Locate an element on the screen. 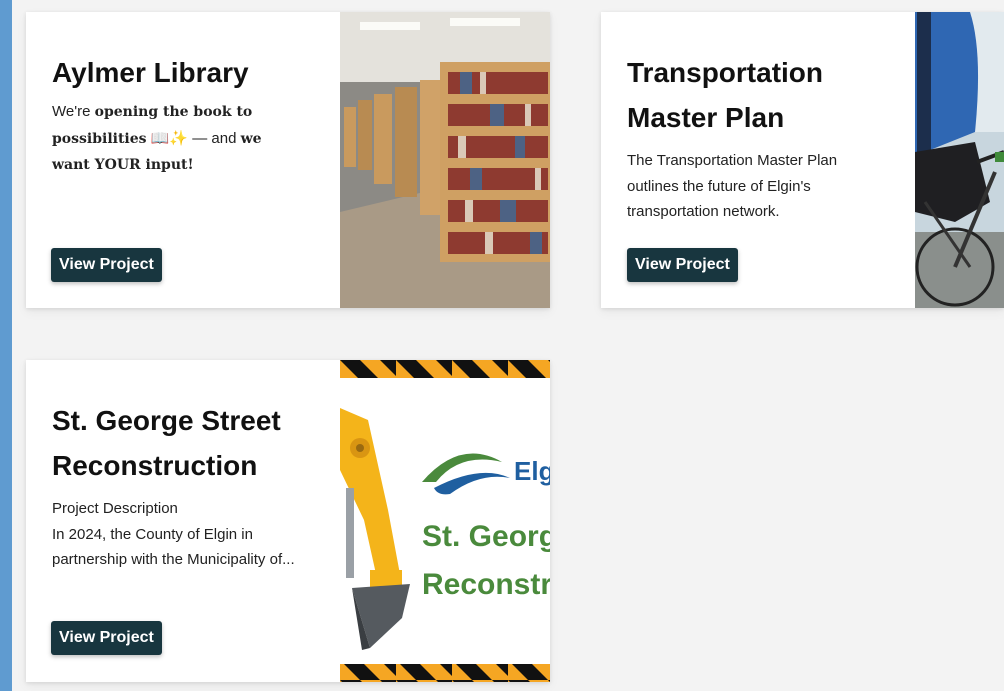 This screenshot has width=1004, height=691. excavator-graphic-image: Elgin St. George Reconstruction is located at coordinates (445, 521).